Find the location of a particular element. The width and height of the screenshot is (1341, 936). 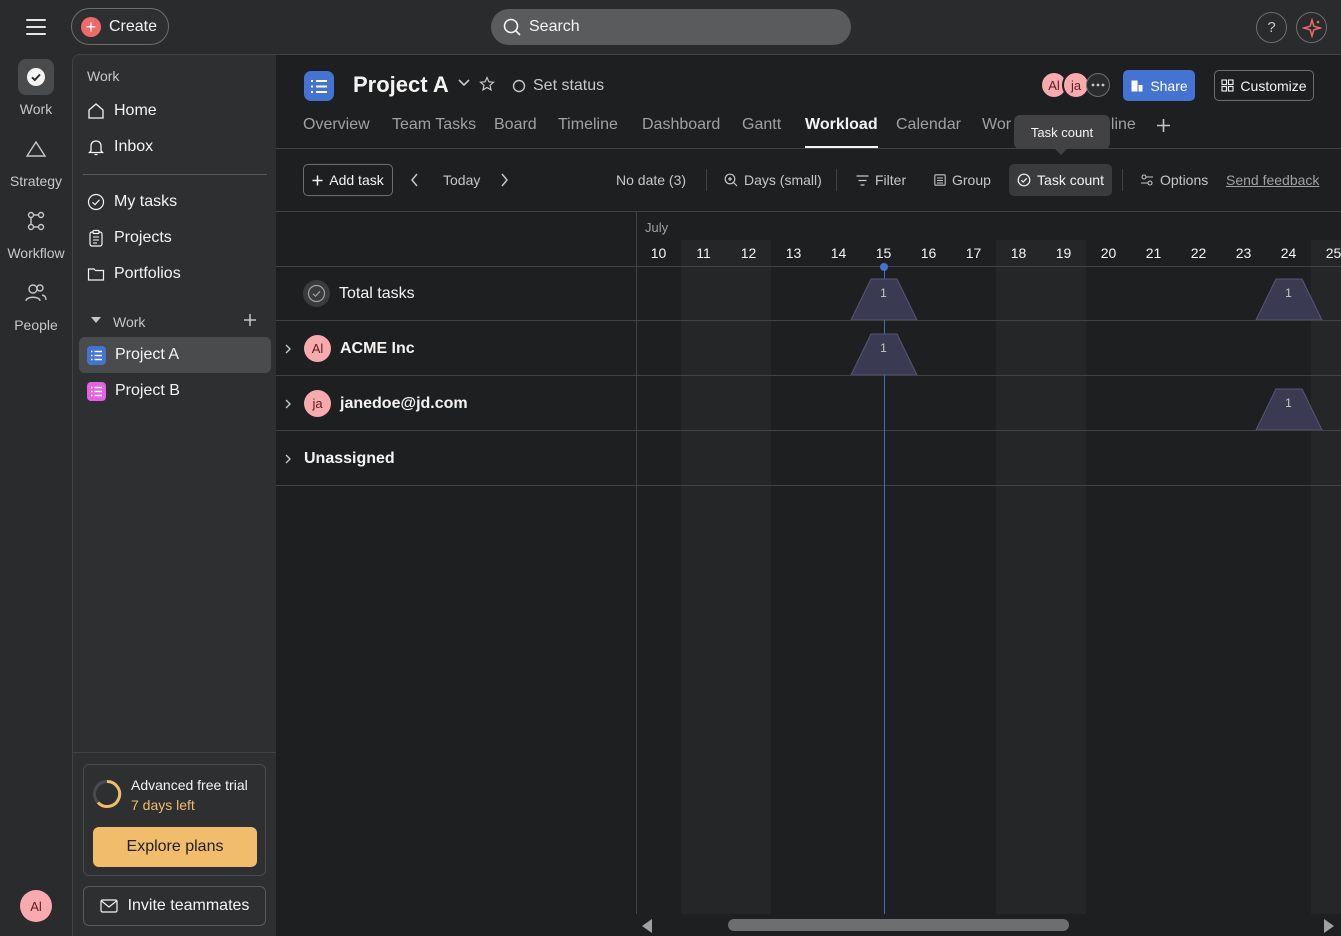

sidebar-item-project-a: Project A is located at coordinates (175, 355).